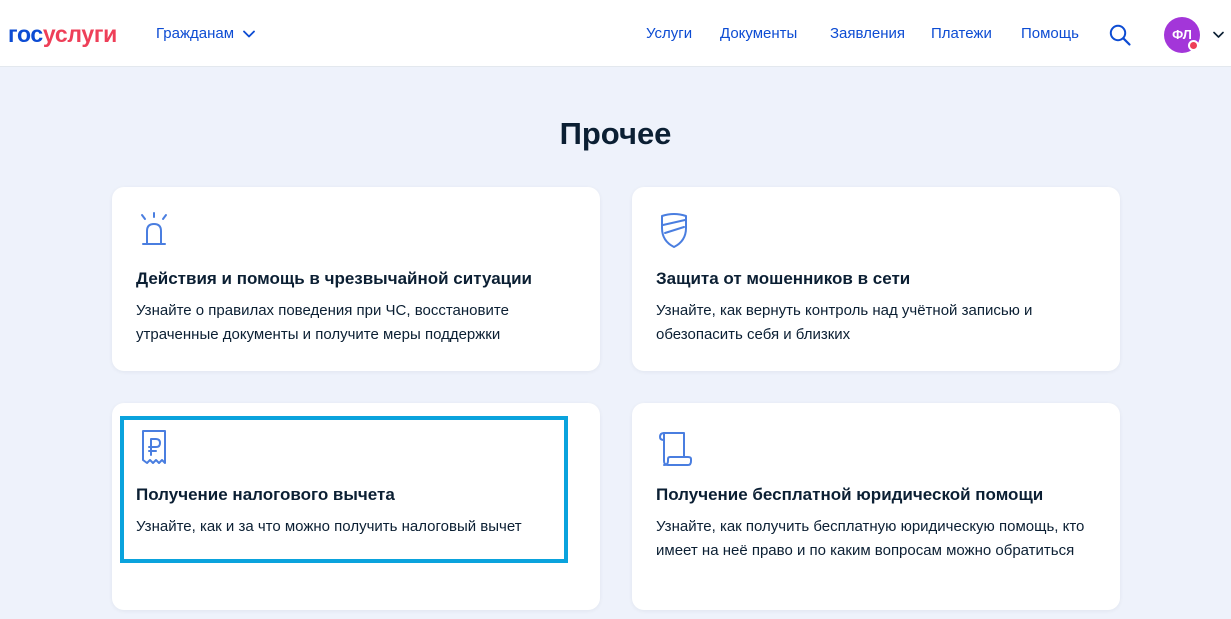 Image resolution: width=1231 pixels, height=619 pixels. What do you see at coordinates (615, 133) in the screenshot?
I see `page-title: Прочее` at bounding box center [615, 133].